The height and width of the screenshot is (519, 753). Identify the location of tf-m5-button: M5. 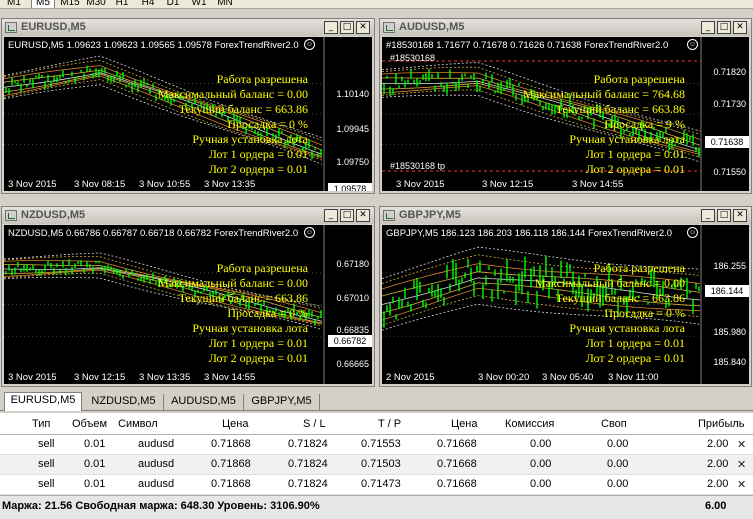
(43, 4).